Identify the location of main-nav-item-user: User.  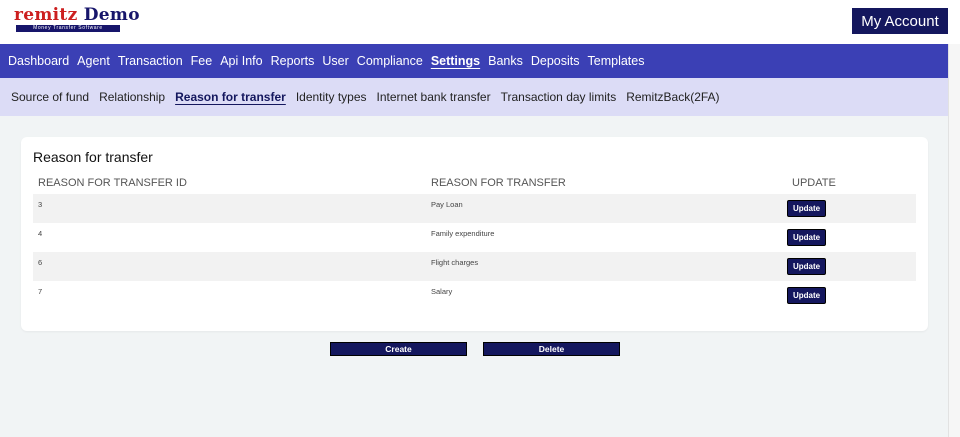
(335, 61).